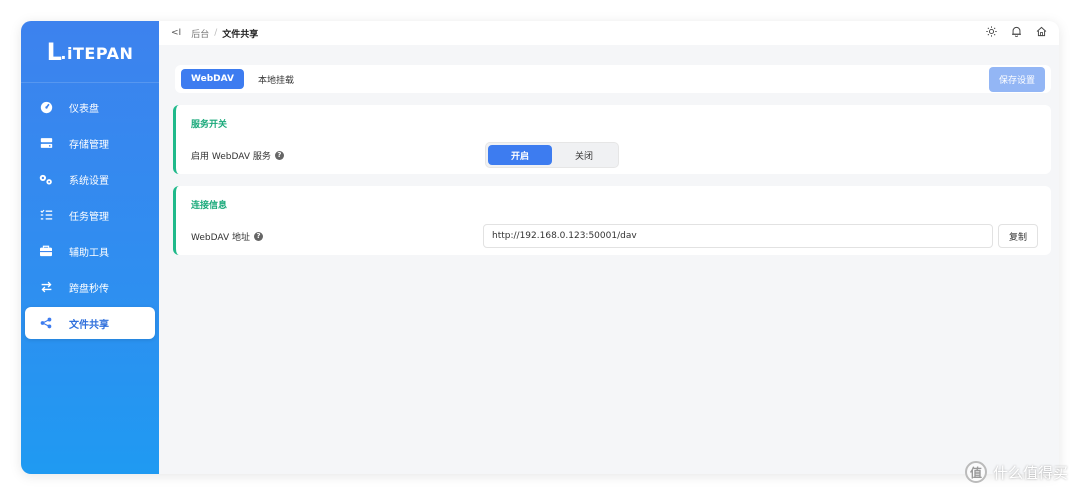 The image size is (1080, 495). I want to click on sidebar-item-tasks: 任务管理, so click(90, 215).